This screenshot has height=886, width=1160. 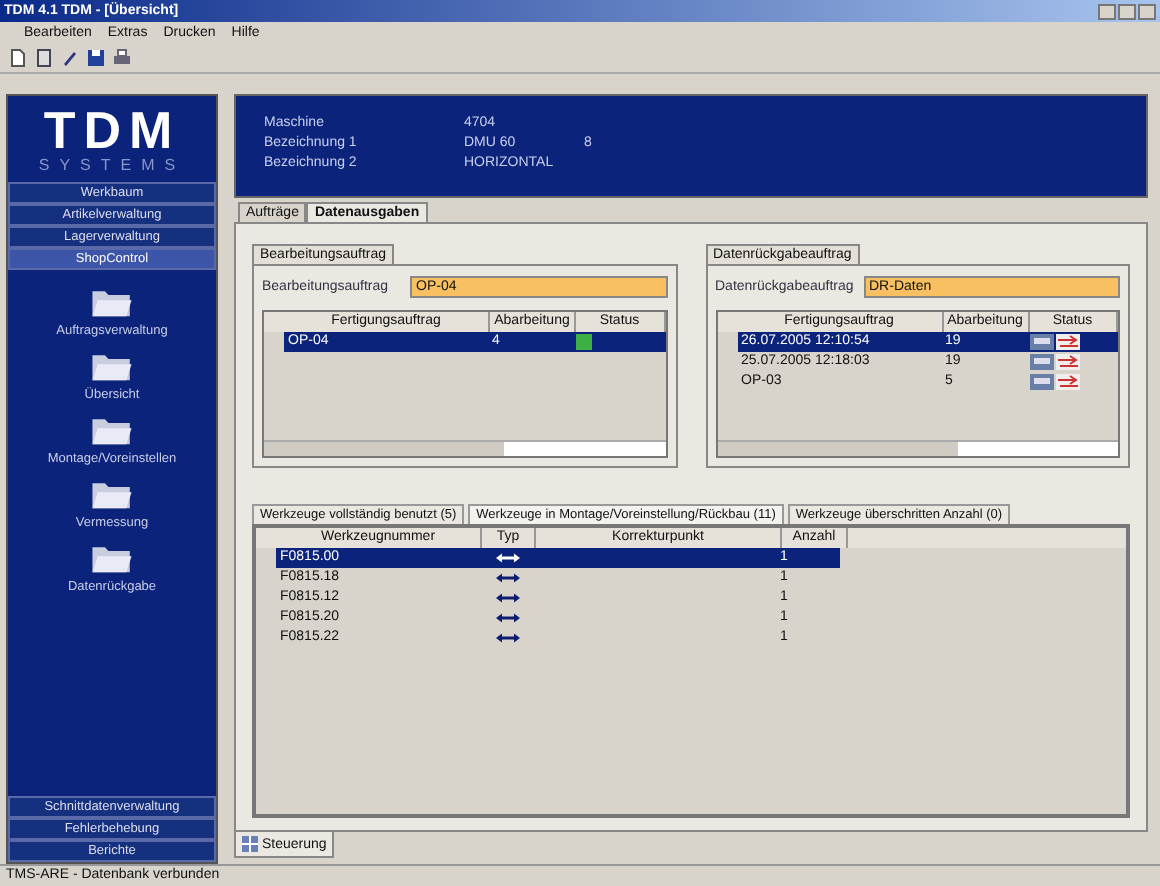 What do you see at coordinates (96, 58) in the screenshot?
I see `save-icon` at bounding box center [96, 58].